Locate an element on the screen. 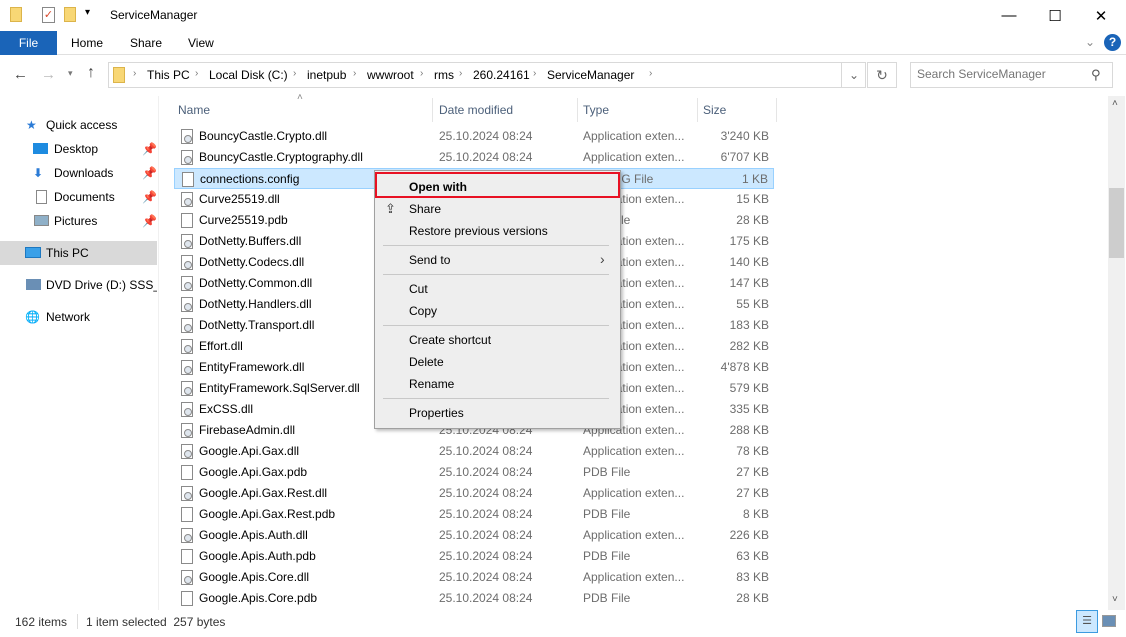 This screenshot has height=637, width=1126. nav-this-pc: This PC is located at coordinates (78, 253).